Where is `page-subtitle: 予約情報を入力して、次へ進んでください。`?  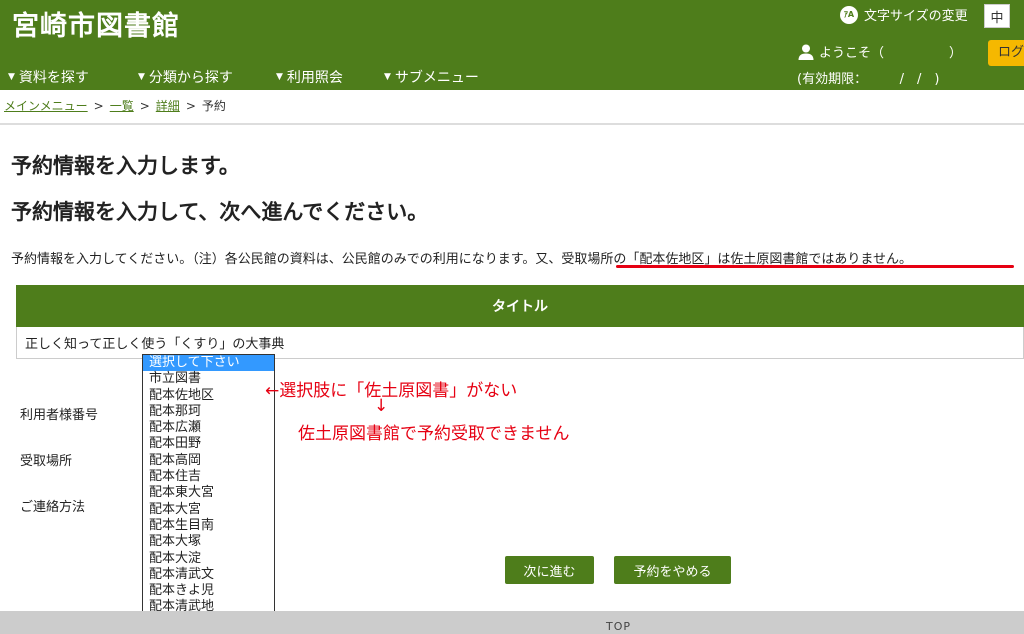
page-subtitle: 予約情報を入力して、次へ進んでください。 is located at coordinates (220, 212).